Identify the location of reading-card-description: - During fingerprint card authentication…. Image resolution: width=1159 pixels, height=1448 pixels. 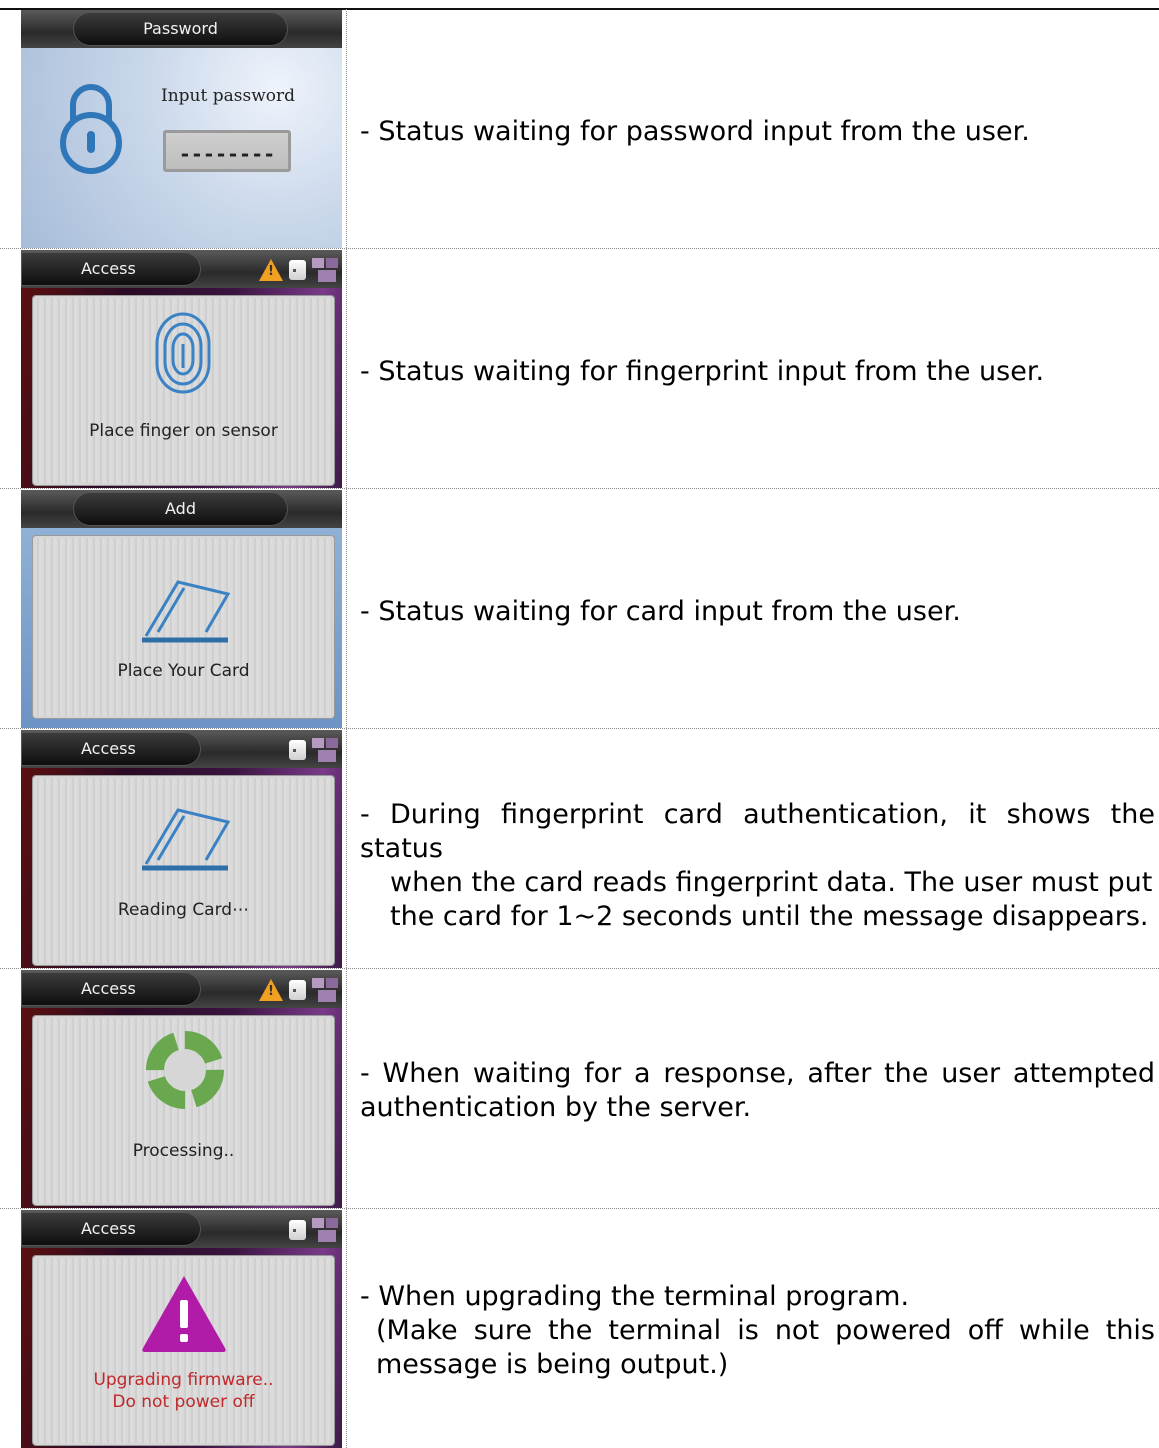
(757, 866).